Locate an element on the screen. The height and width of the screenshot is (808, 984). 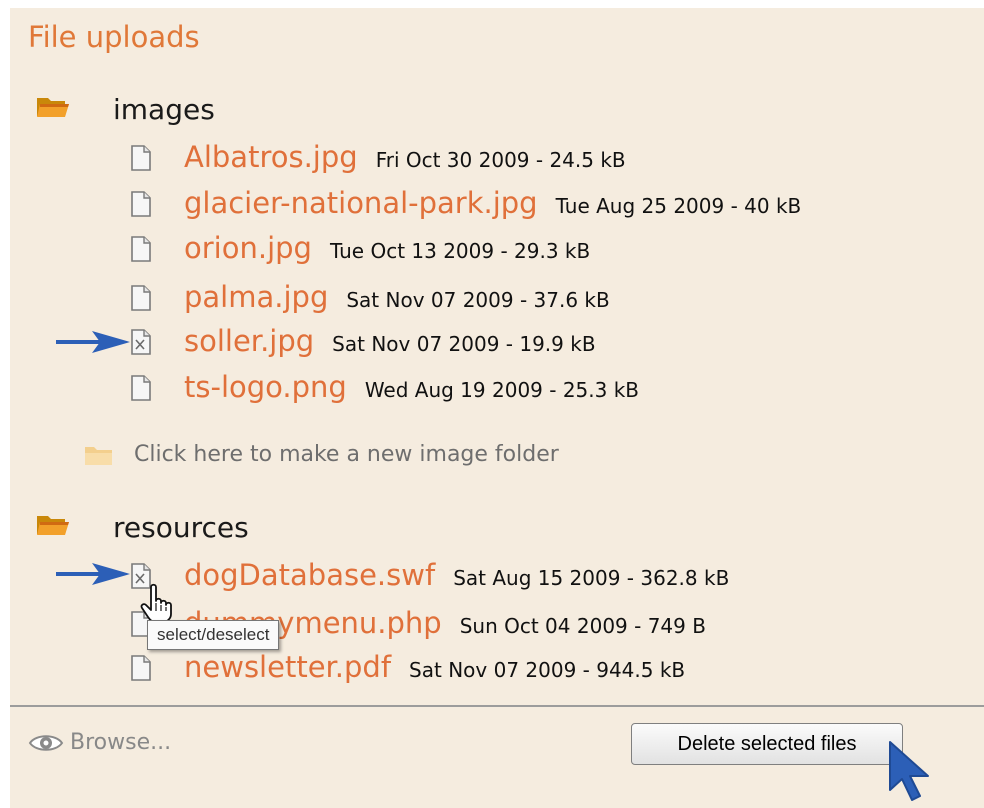
eye-icon is located at coordinates (46, 742).